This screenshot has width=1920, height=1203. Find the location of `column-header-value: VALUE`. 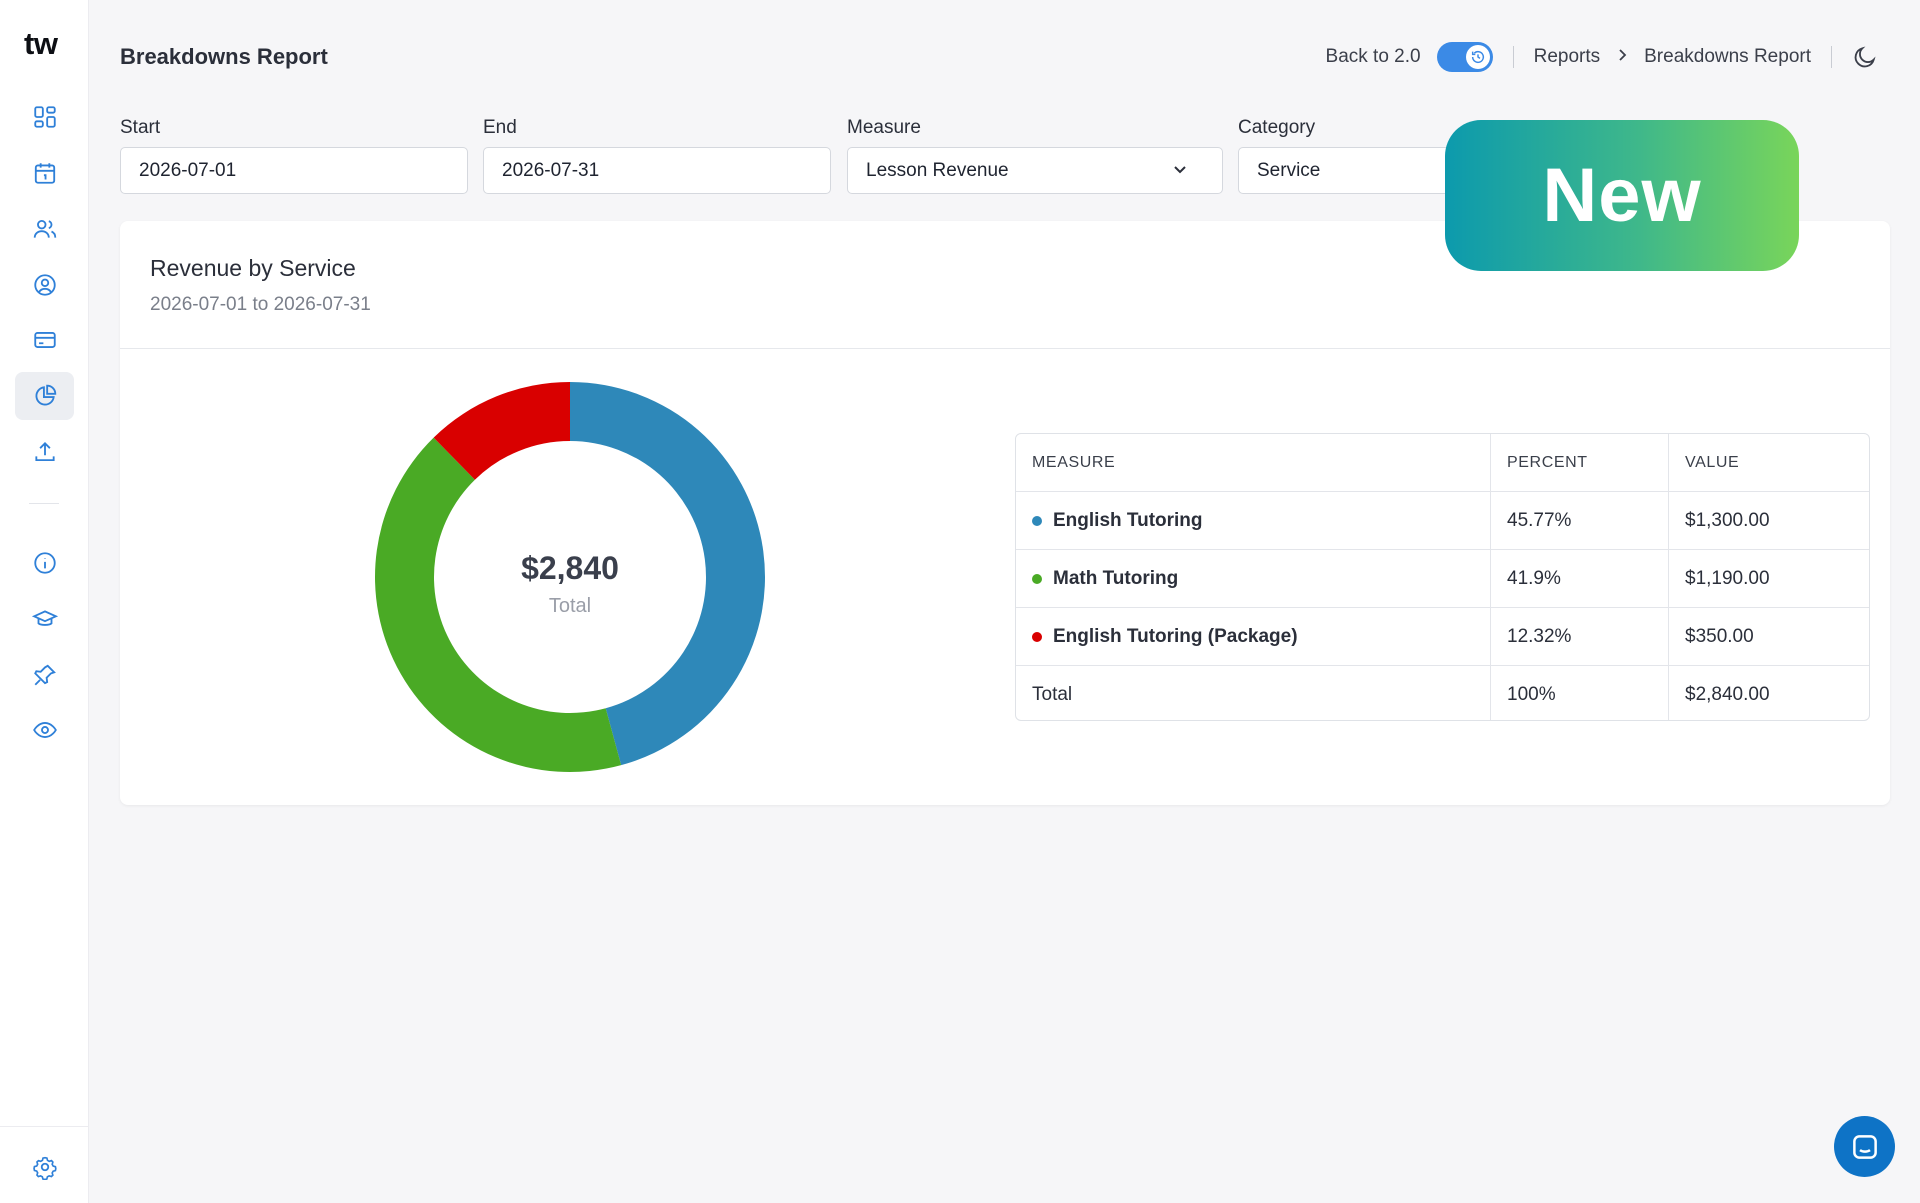

column-header-value: VALUE is located at coordinates (1712, 462).